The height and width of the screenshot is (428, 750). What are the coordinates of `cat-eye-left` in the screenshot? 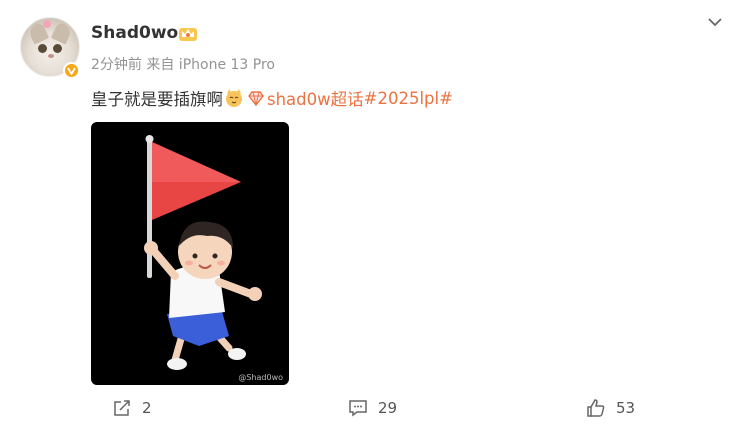 It's located at (42, 48).